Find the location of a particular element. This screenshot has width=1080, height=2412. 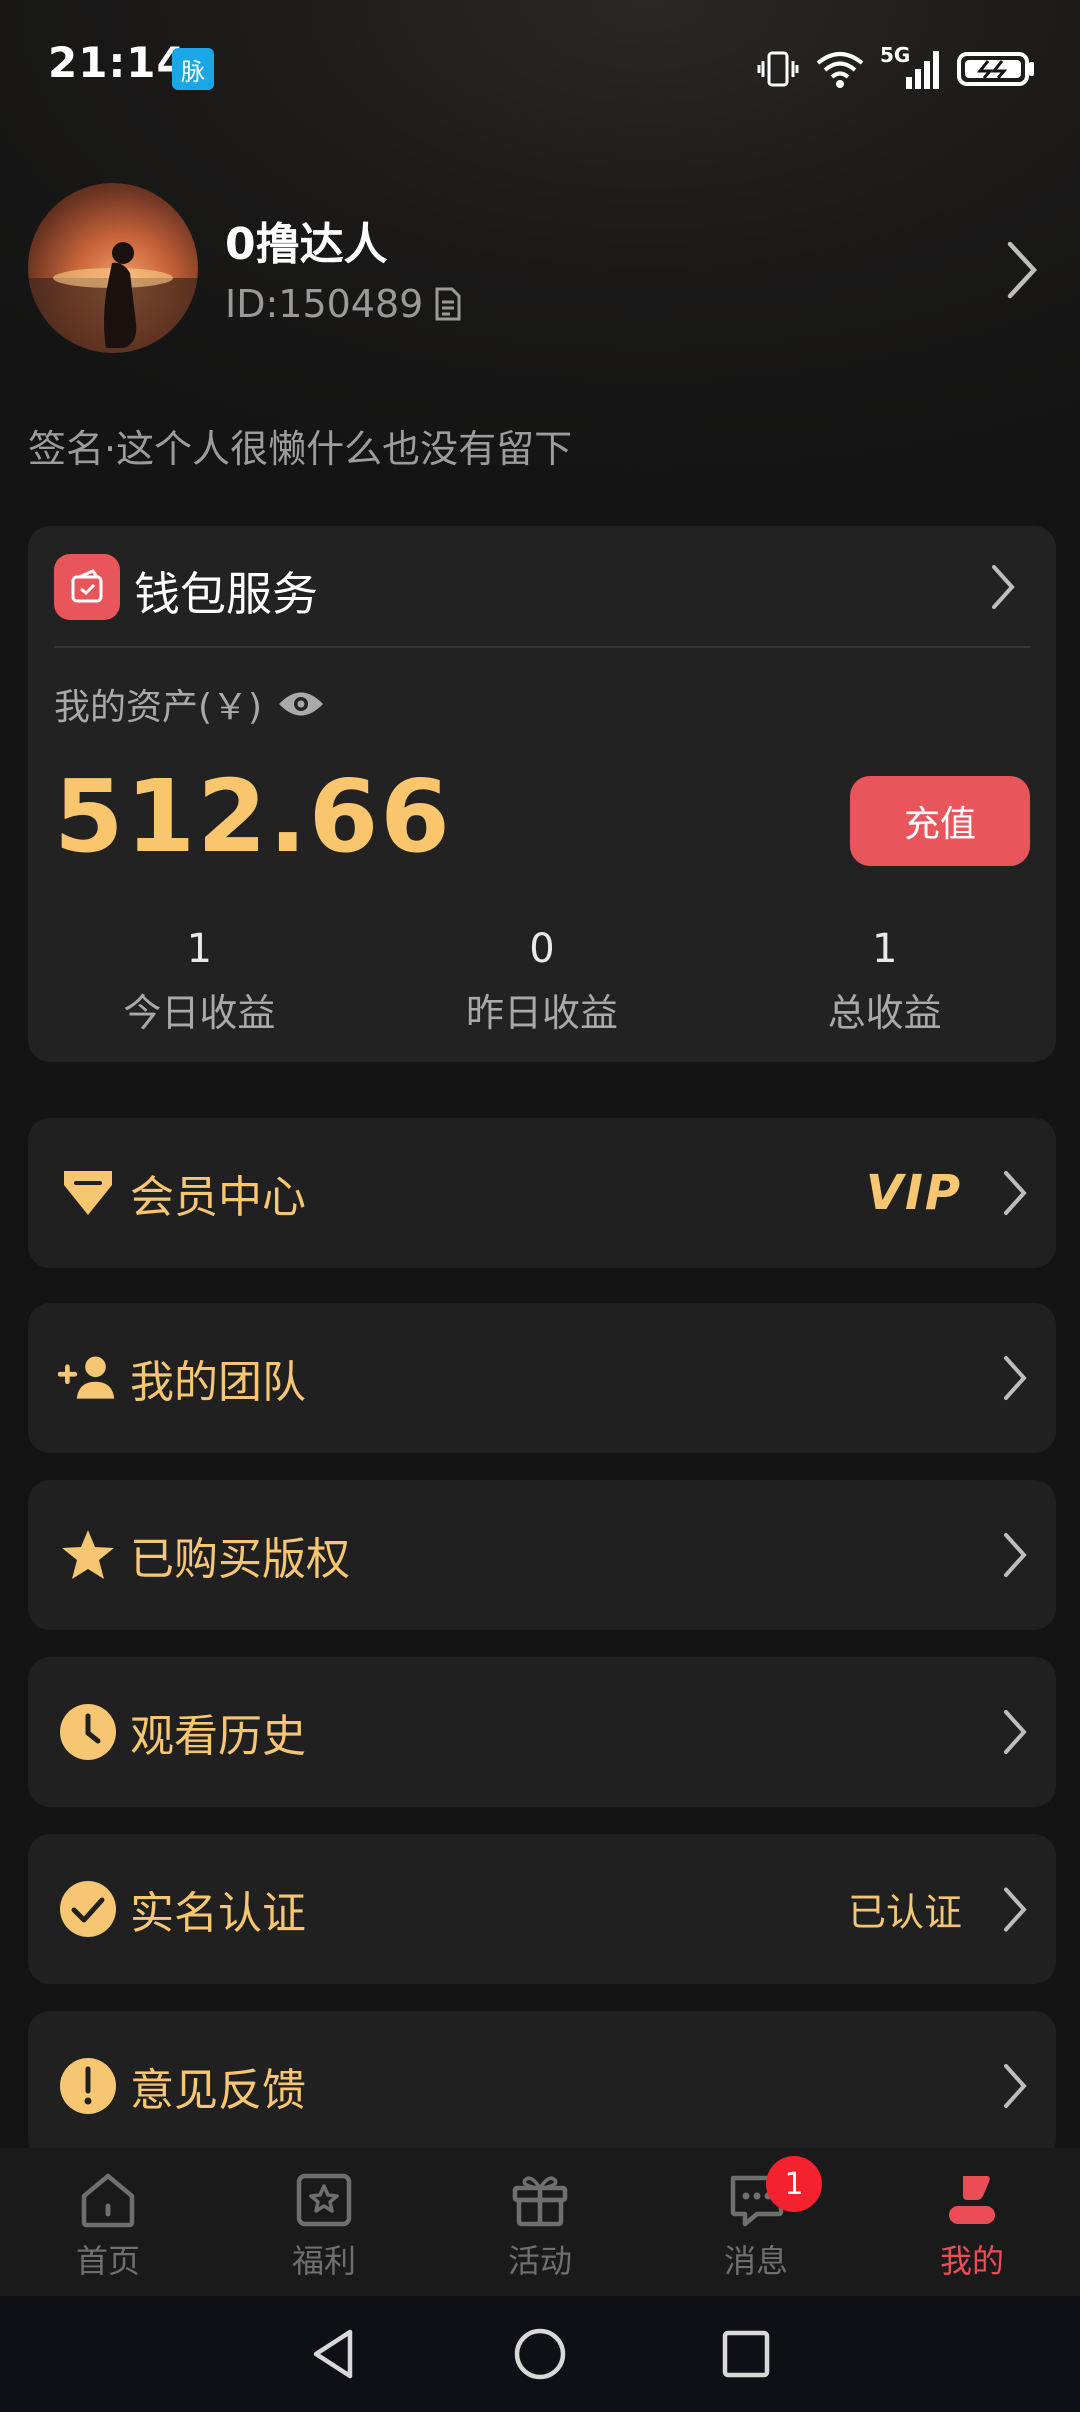

menu-right: 已认证 is located at coordinates (939, 1909).